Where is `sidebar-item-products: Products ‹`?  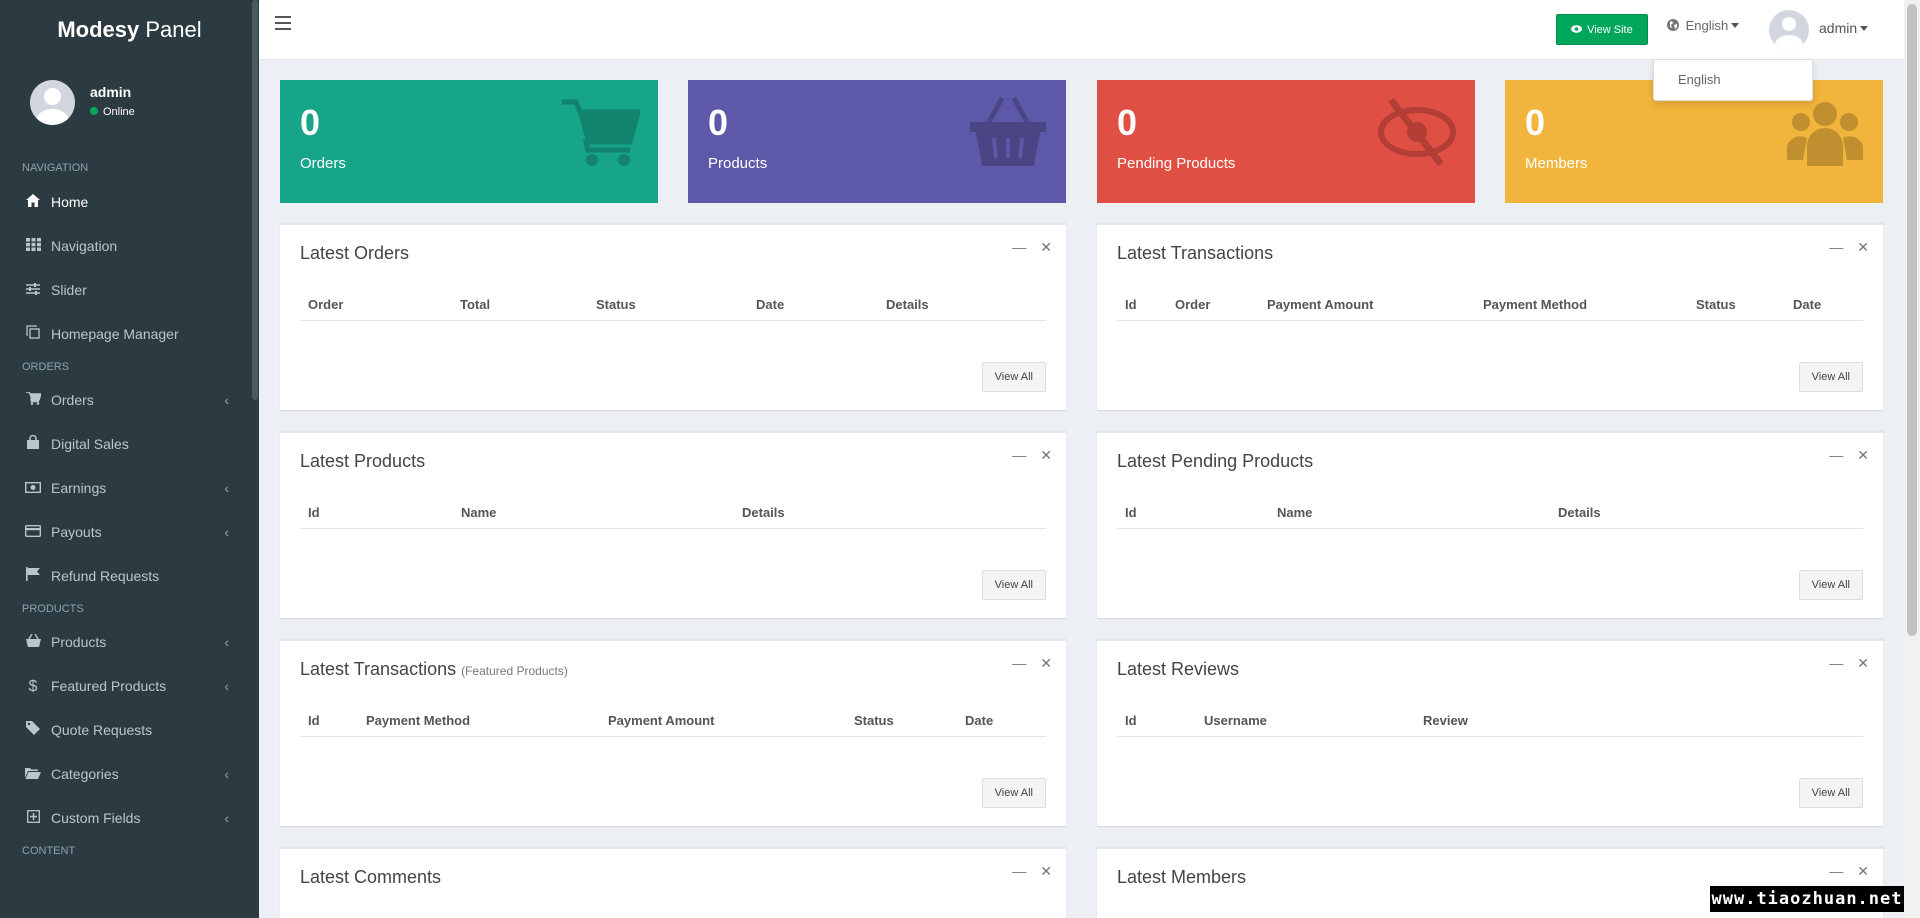
sidebar-item-products: Products ‹ is located at coordinates (129, 642).